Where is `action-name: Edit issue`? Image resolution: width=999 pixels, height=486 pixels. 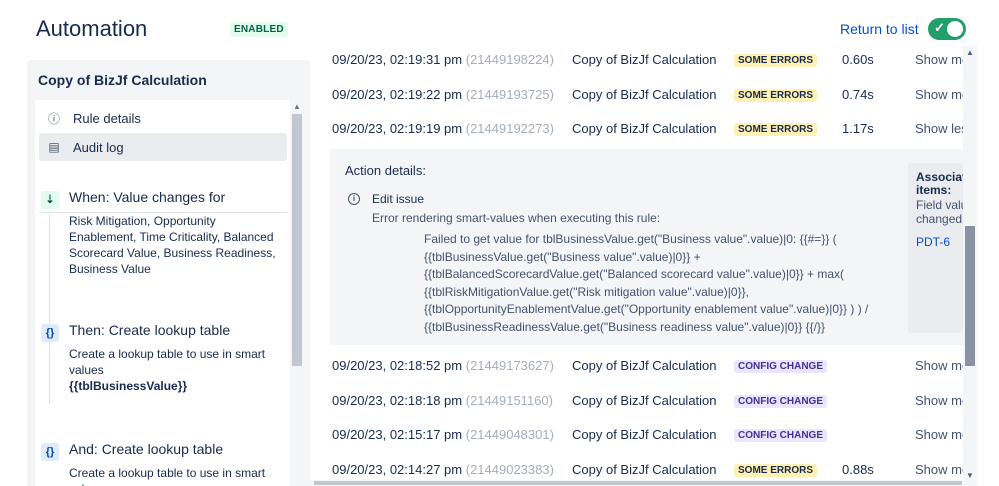
action-name: Edit issue is located at coordinates (398, 199).